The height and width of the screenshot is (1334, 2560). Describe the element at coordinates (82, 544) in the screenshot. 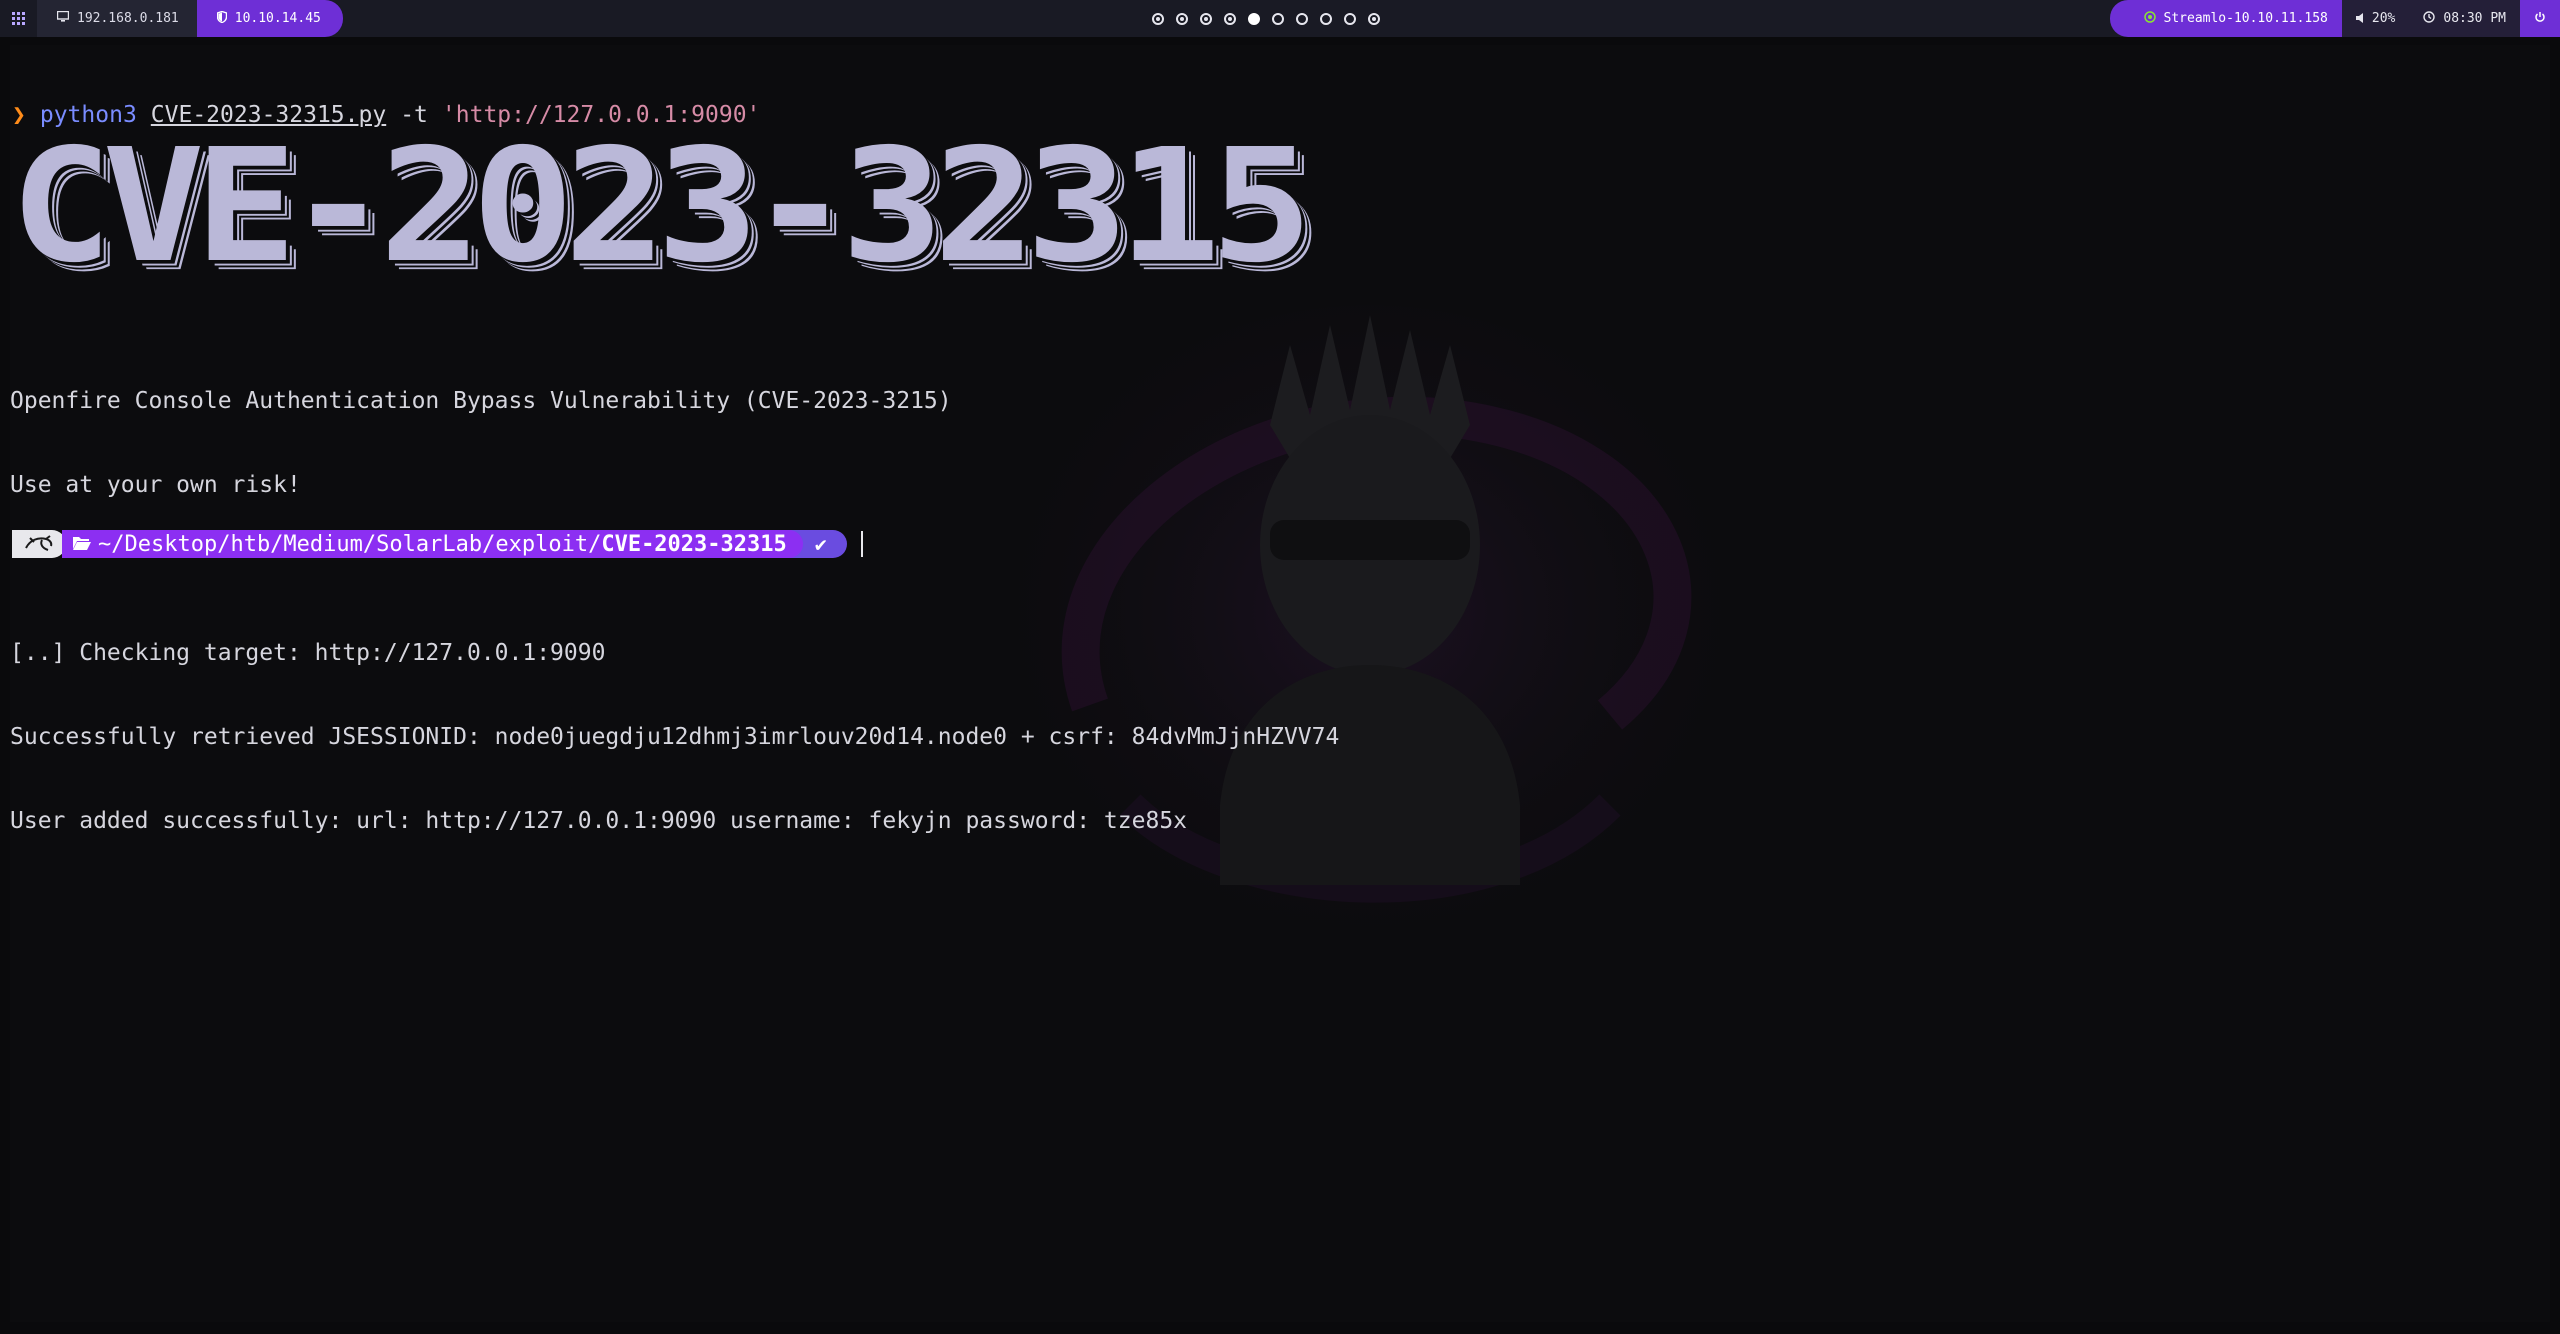

I see `folder-open-icon` at that location.